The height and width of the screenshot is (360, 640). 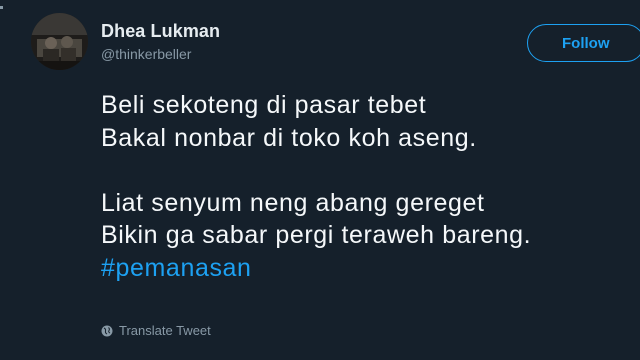 I want to click on user-handle: @thinkerbeller, so click(x=160, y=54).